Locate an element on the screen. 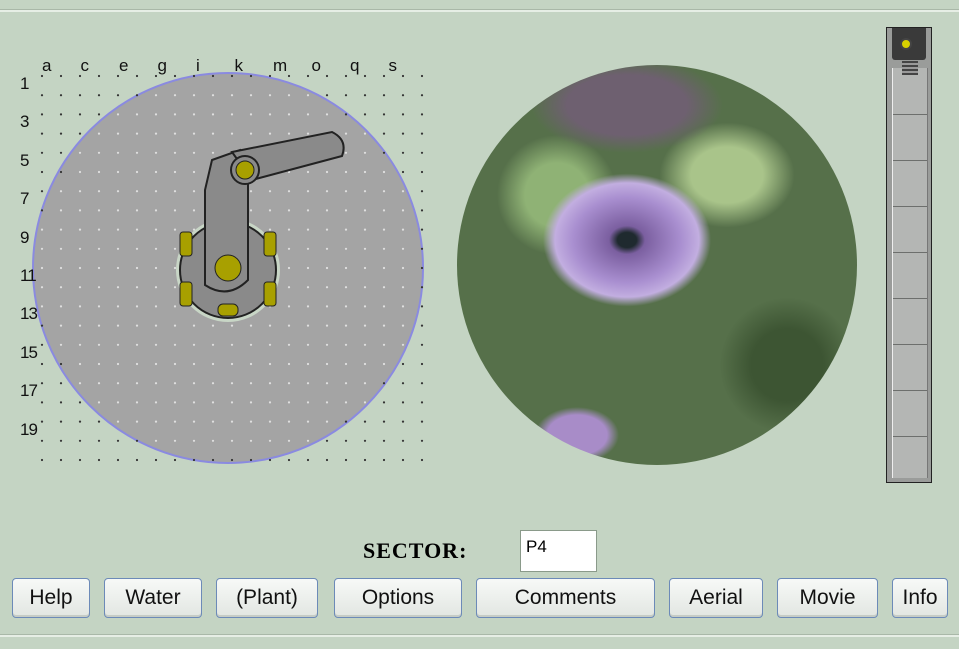 Image resolution: width=959 pixels, height=649 pixels. options-button: Options is located at coordinates (398, 598).